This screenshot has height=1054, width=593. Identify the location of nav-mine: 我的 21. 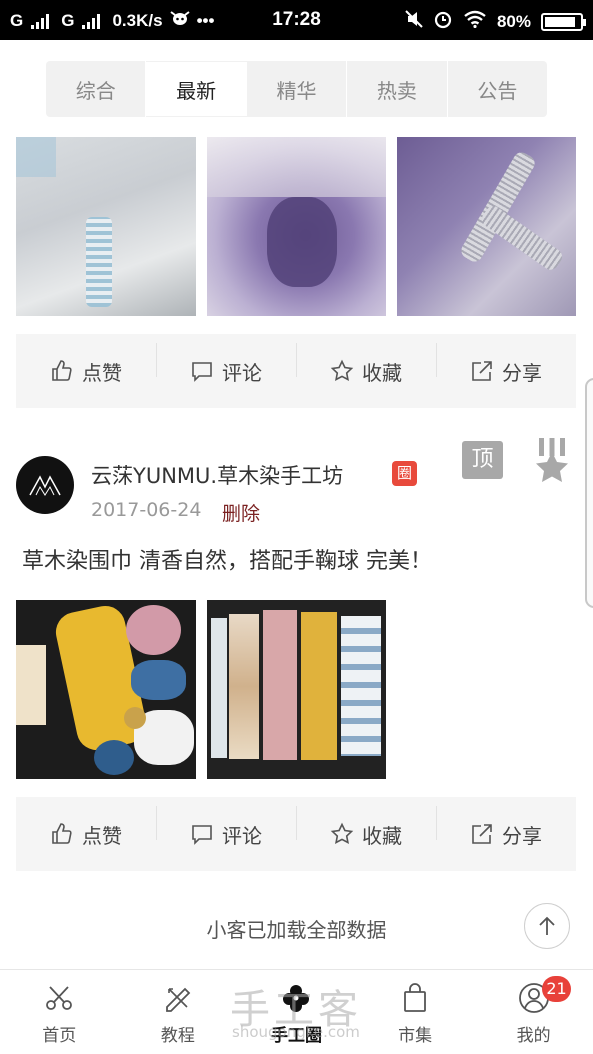
(533, 1012).